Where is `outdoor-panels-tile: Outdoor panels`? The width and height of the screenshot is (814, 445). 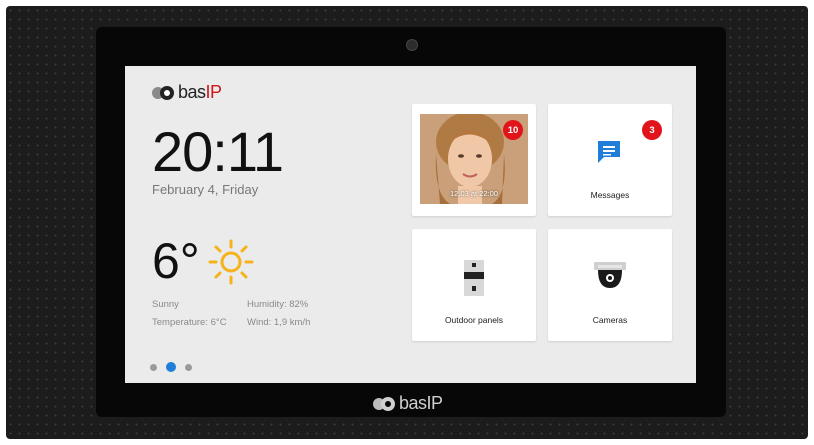 outdoor-panels-tile: Outdoor panels is located at coordinates (474, 285).